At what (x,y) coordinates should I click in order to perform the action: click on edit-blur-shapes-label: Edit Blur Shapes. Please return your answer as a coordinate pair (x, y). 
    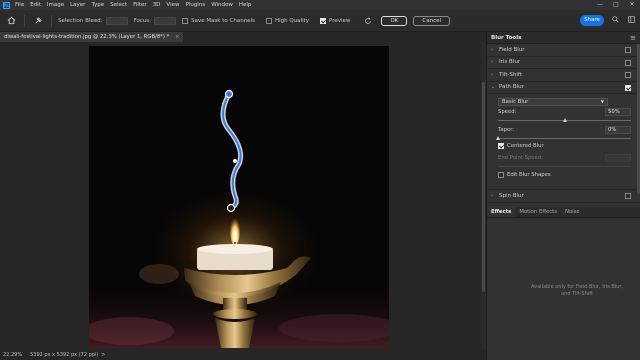
    Looking at the image, I should click on (529, 175).